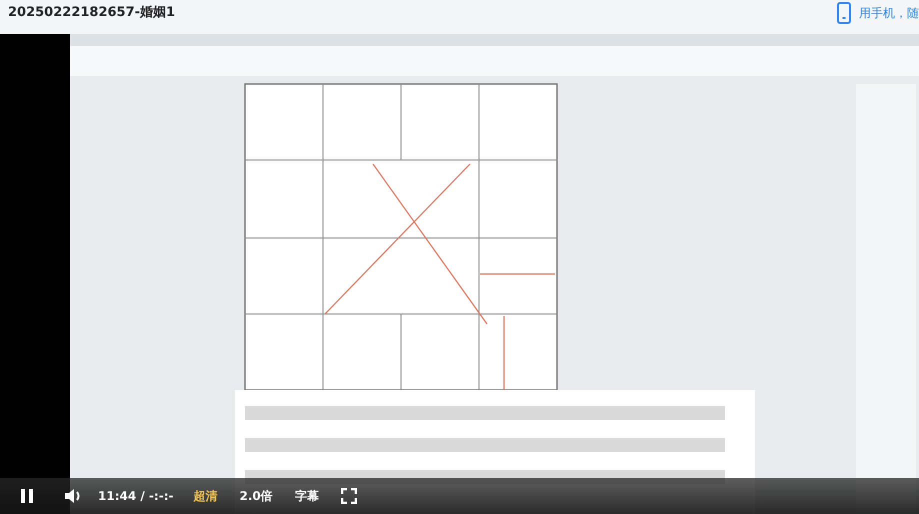  What do you see at coordinates (205, 496) in the screenshot?
I see `quality-button: 超清` at bounding box center [205, 496].